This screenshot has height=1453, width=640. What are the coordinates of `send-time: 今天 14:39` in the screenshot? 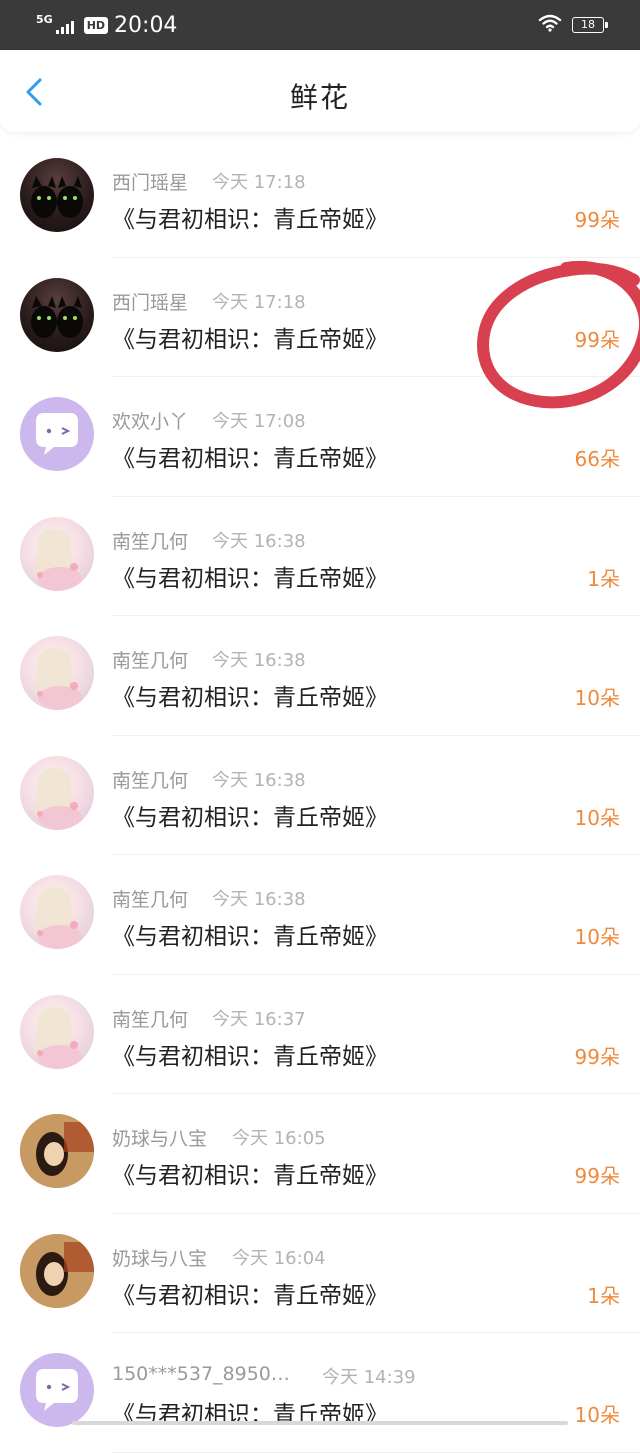 It's located at (369, 1377).